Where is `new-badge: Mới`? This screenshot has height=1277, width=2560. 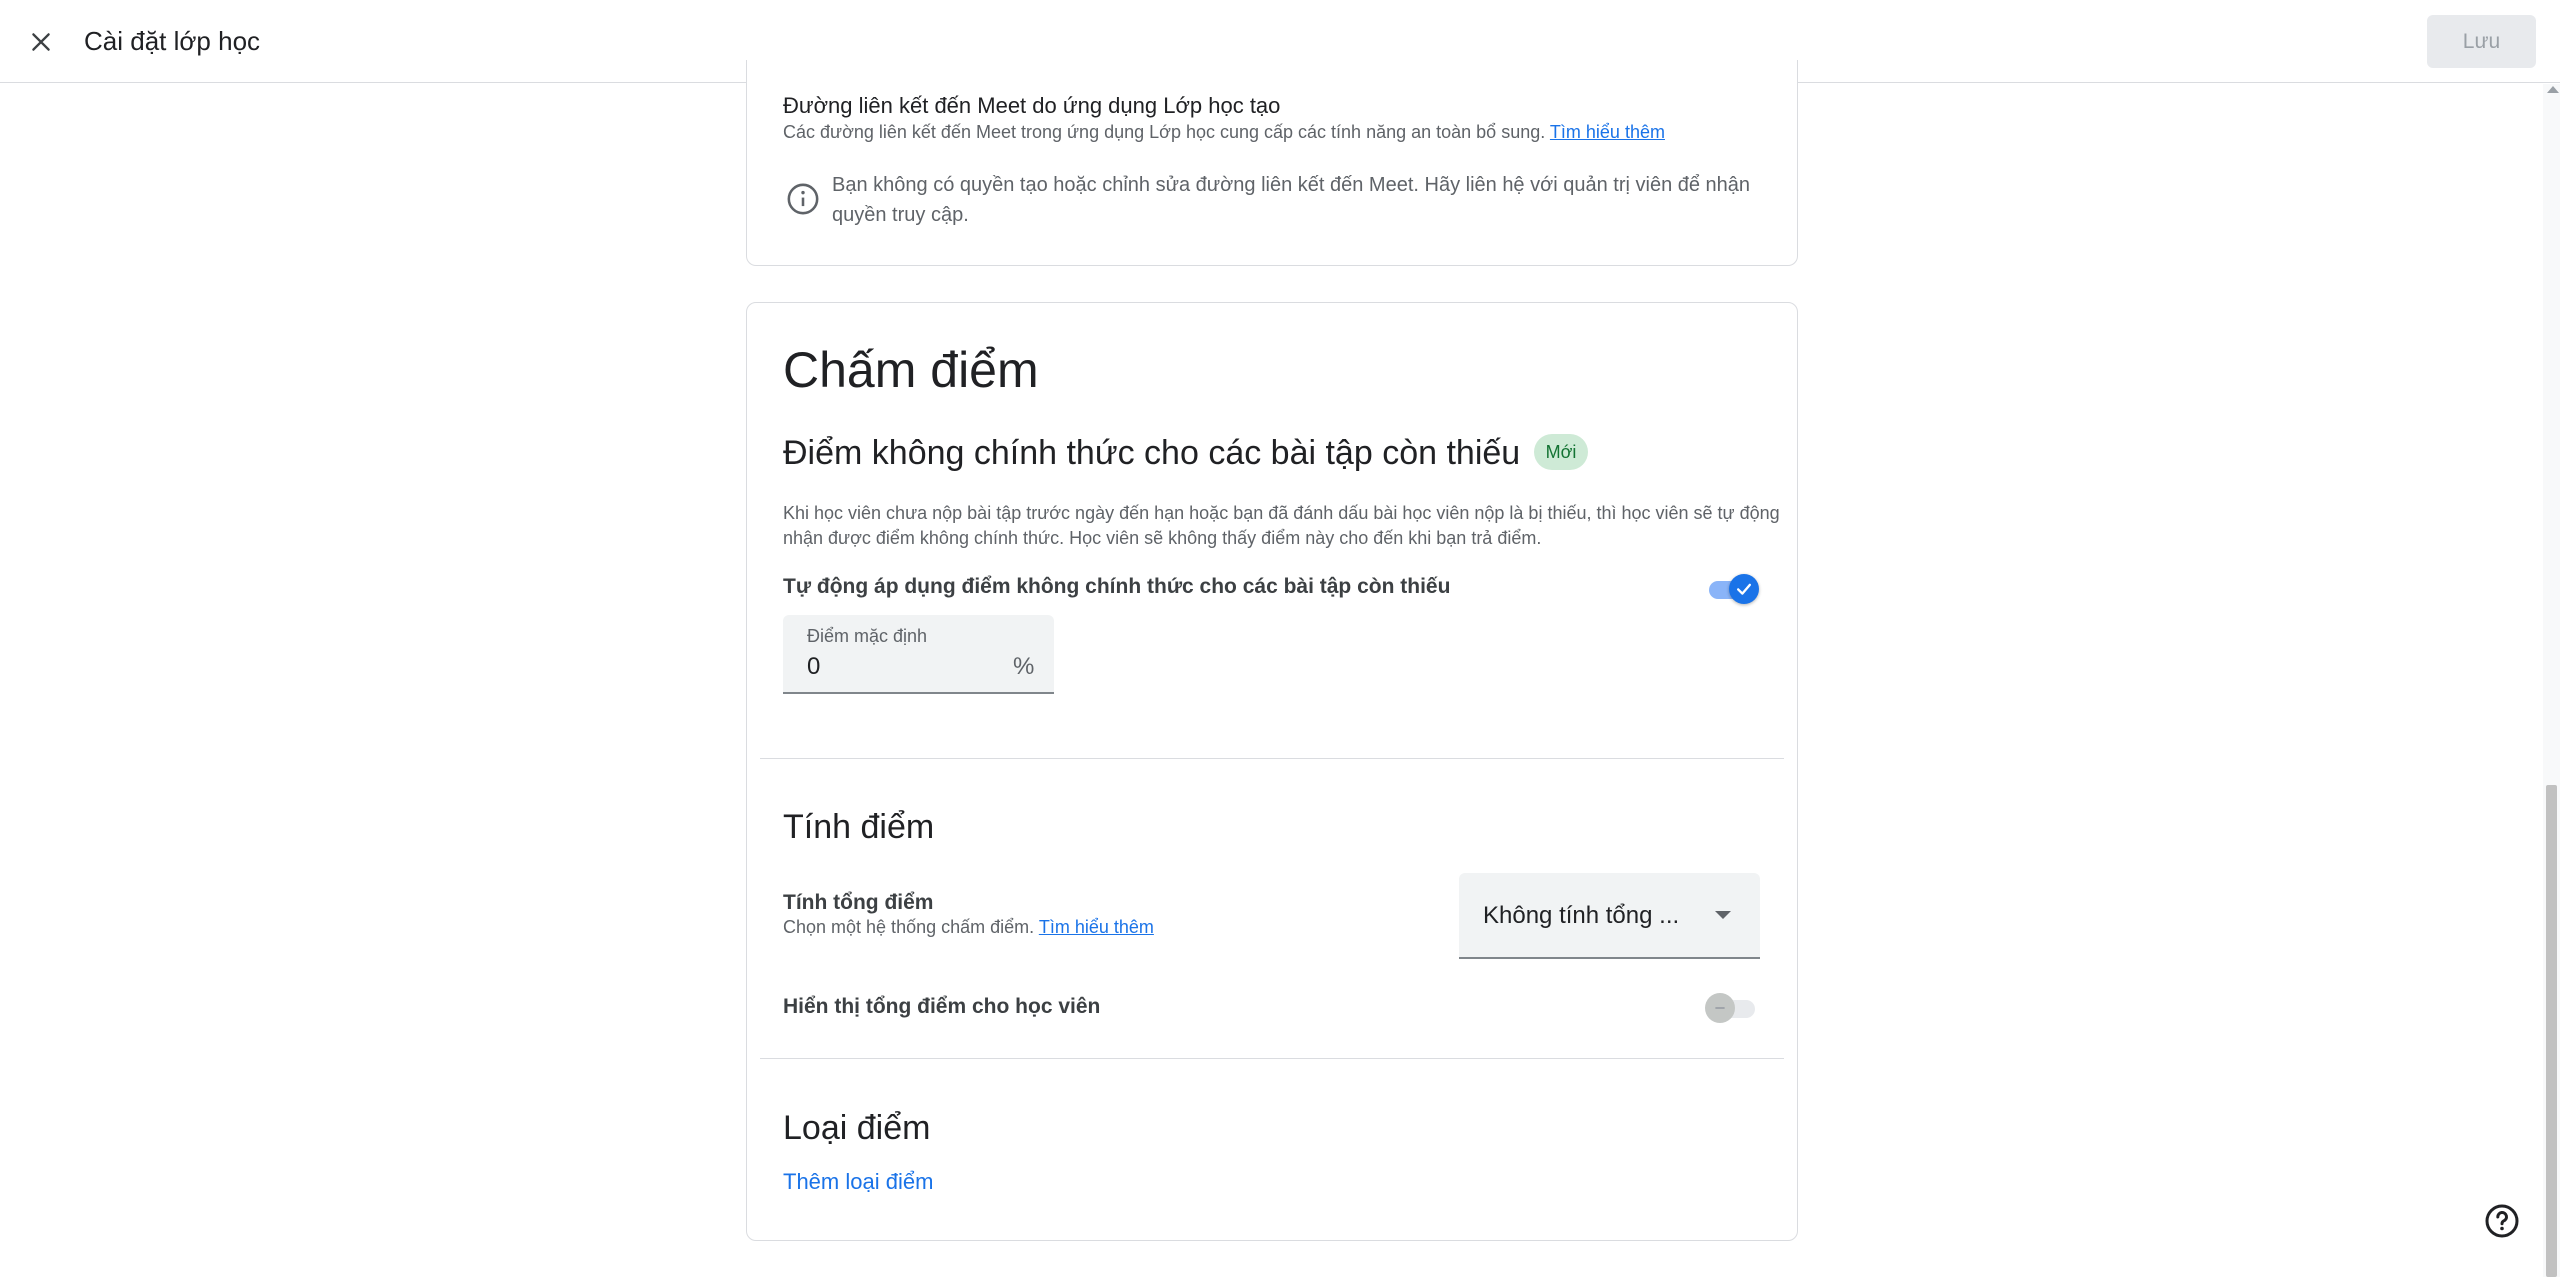 new-badge: Mới is located at coordinates (1561, 452).